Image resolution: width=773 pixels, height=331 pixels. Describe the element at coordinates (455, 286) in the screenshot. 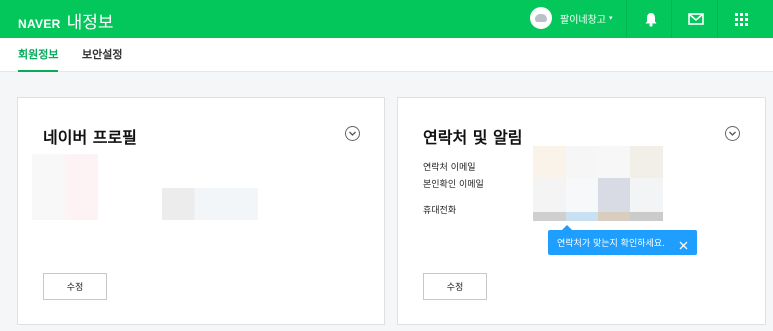

I see `contact-edit-button: 수정` at that location.